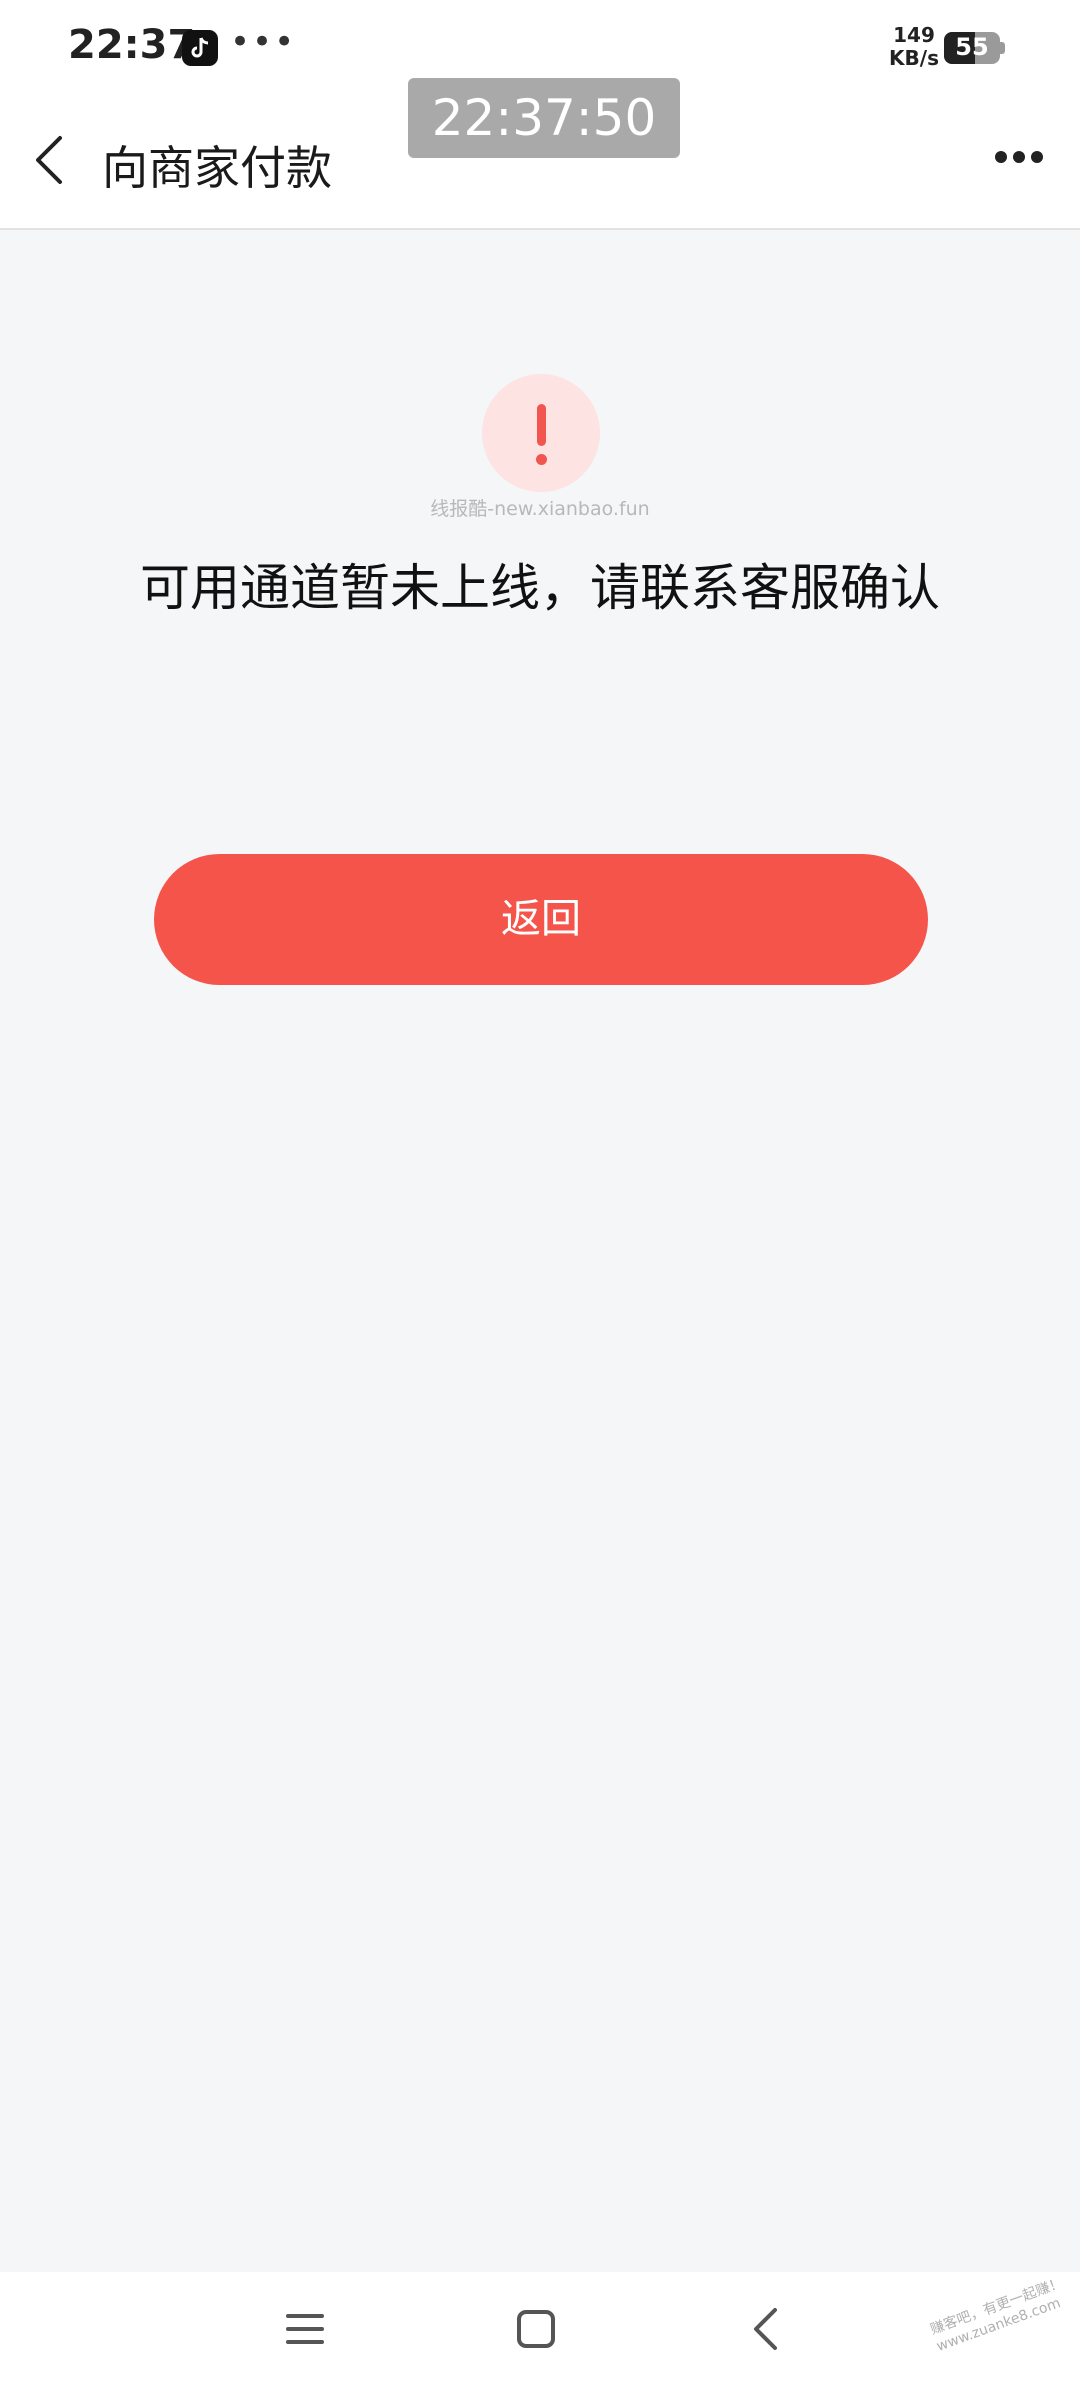 The image size is (1080, 2400). What do you see at coordinates (540, 45) in the screenshot?
I see `status-bar: 22:37 ••• 149 KB/s 55` at bounding box center [540, 45].